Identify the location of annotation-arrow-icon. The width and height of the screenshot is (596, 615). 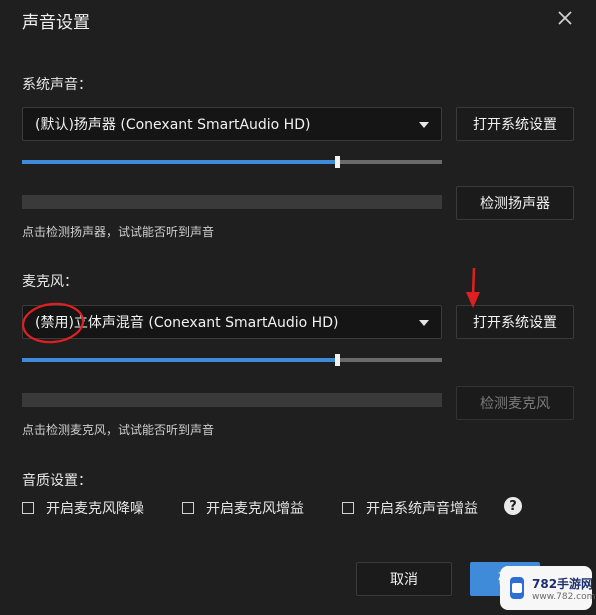
(473, 288).